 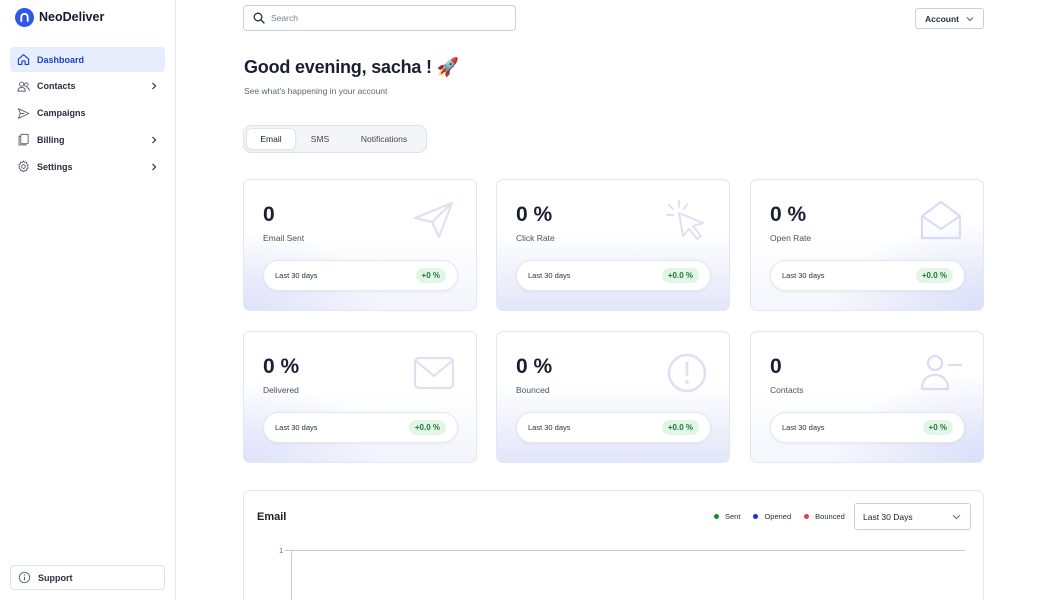 What do you see at coordinates (687, 372) in the screenshot?
I see `alert-circle-icon` at bounding box center [687, 372].